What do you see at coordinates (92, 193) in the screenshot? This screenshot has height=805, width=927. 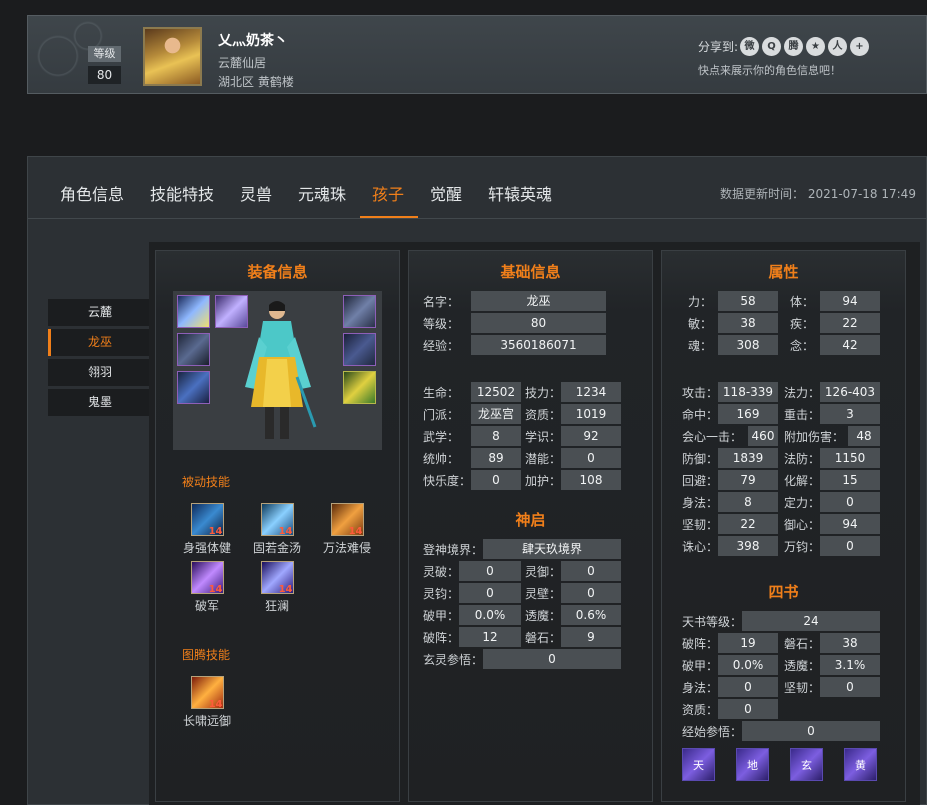 I see `tab-role-info: 角色信息` at bounding box center [92, 193].